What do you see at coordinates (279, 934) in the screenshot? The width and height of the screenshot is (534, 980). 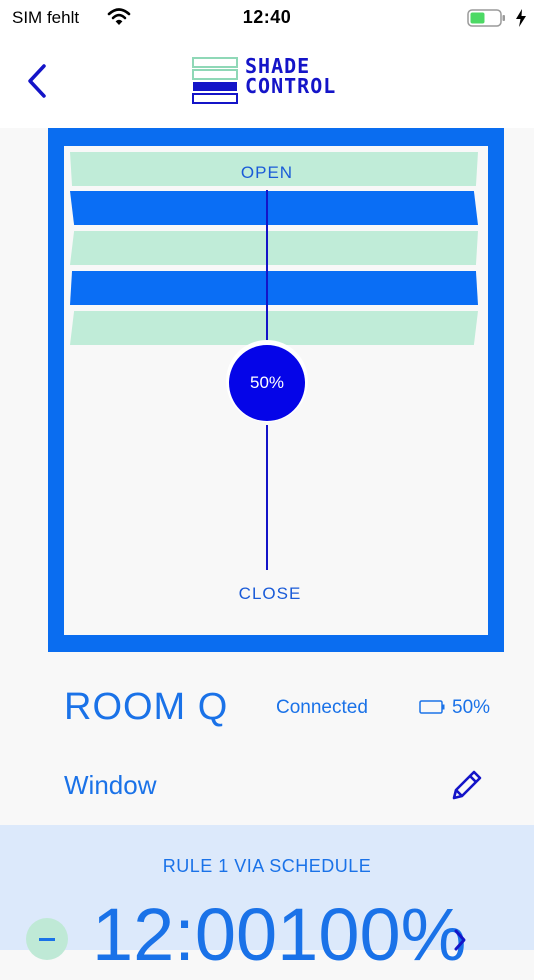 I see `rule-time-value: 12:00100%` at bounding box center [279, 934].